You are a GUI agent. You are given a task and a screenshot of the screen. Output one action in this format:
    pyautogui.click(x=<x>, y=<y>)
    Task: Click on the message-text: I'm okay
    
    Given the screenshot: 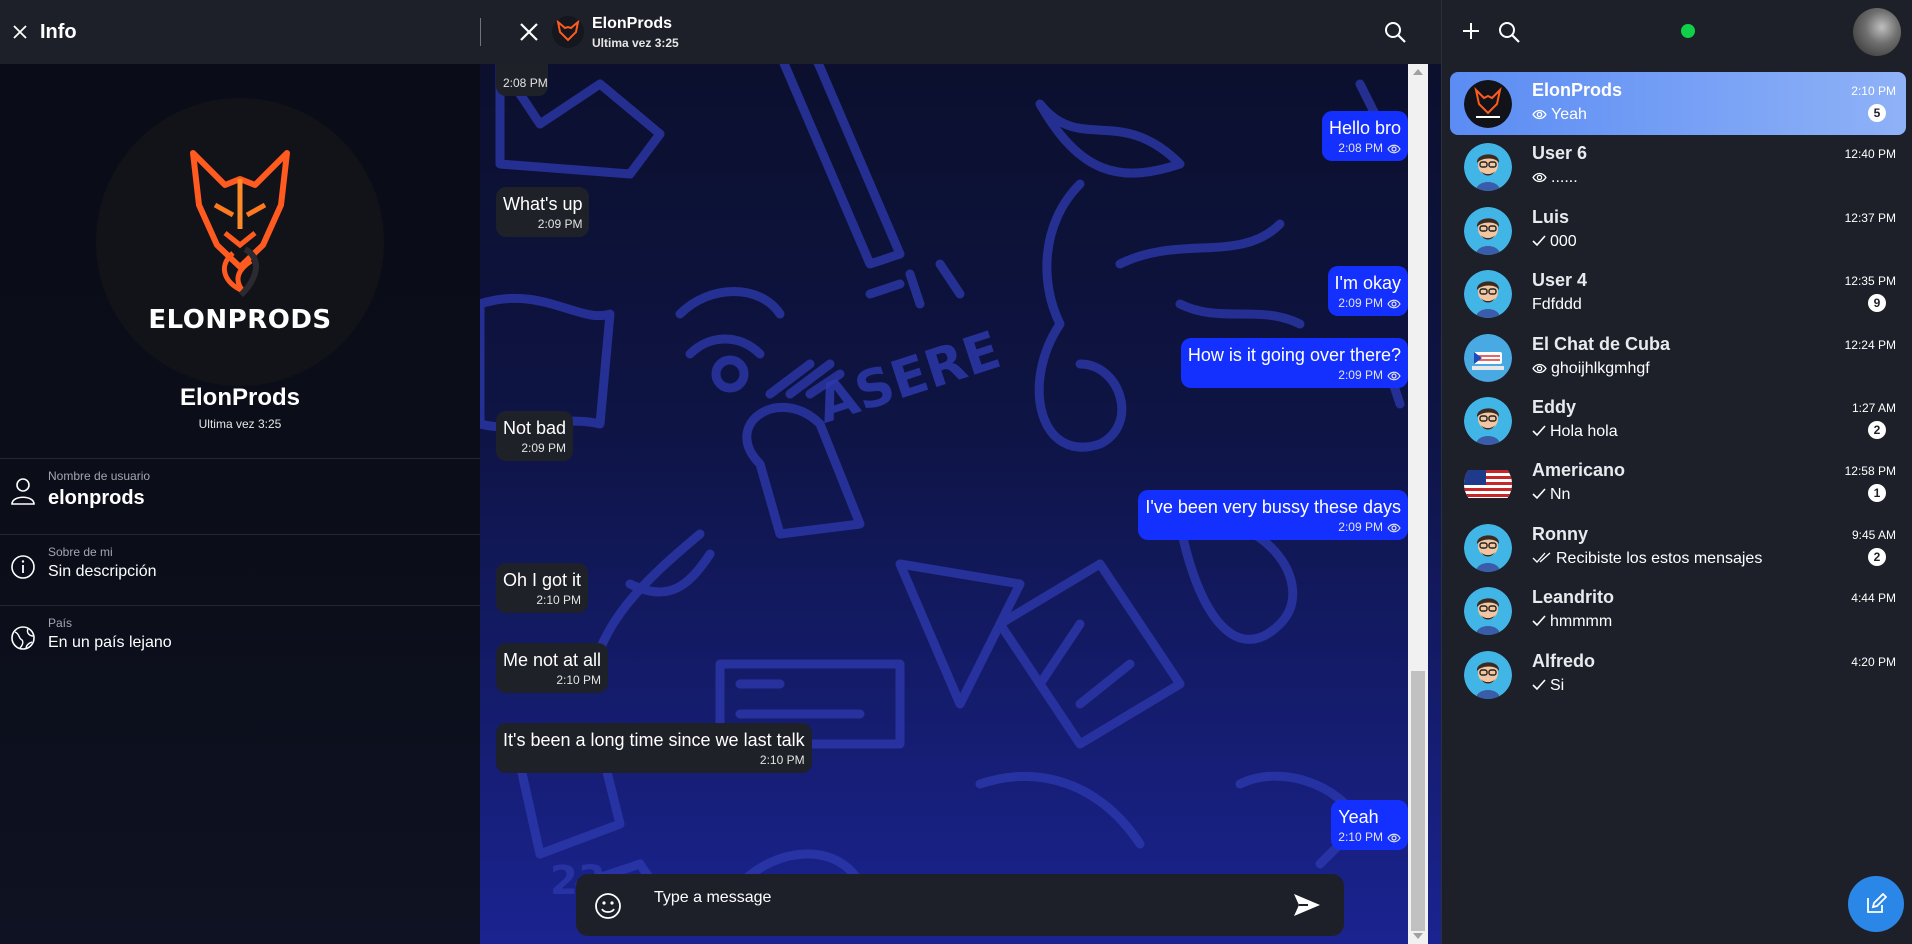 What is the action you would take?
    pyautogui.click(x=1367, y=283)
    